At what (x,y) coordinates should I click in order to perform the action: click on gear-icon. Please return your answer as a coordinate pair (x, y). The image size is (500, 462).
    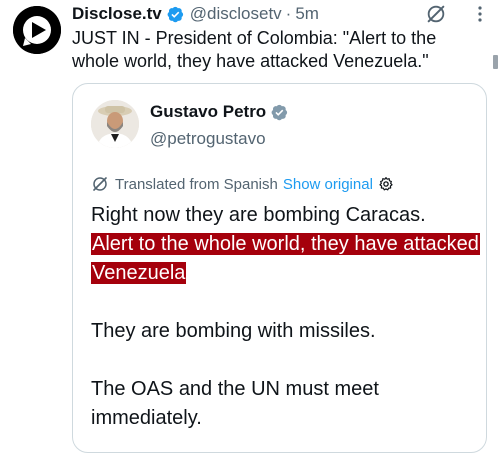
    Looking at the image, I should click on (386, 184).